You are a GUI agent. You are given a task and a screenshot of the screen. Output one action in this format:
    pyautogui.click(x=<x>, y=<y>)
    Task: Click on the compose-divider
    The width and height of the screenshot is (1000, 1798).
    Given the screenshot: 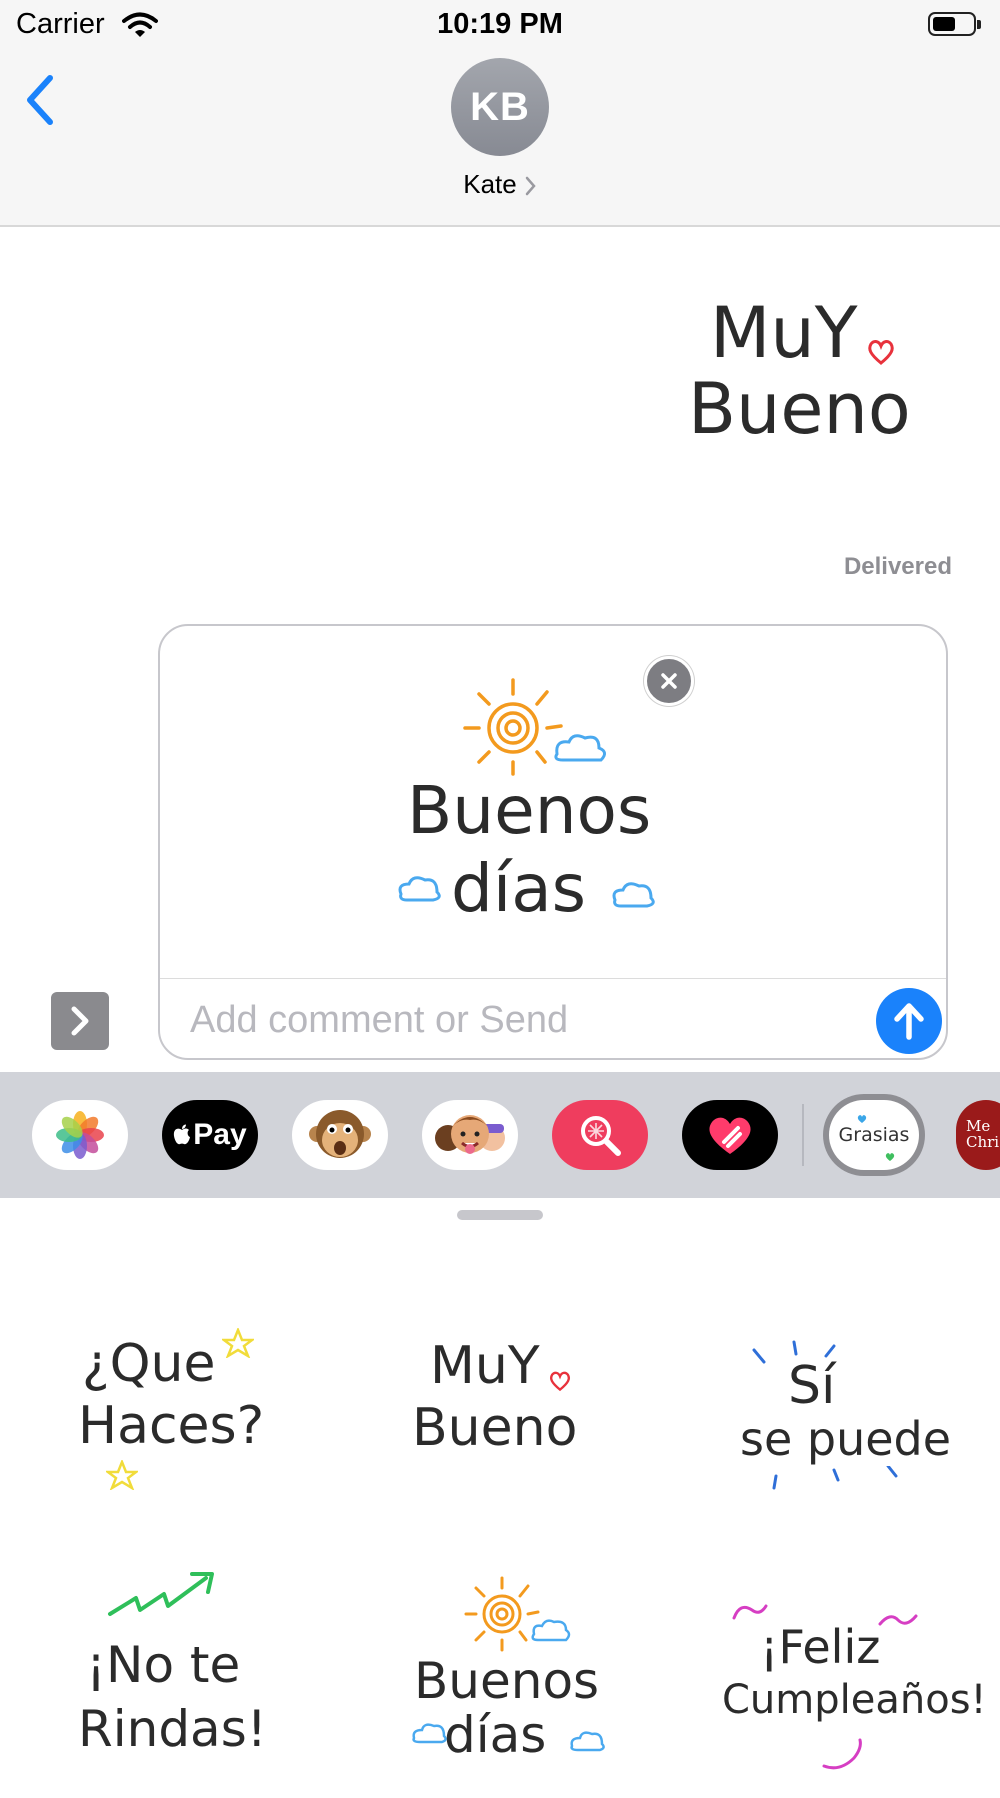 What is the action you would take?
    pyautogui.click(x=553, y=978)
    